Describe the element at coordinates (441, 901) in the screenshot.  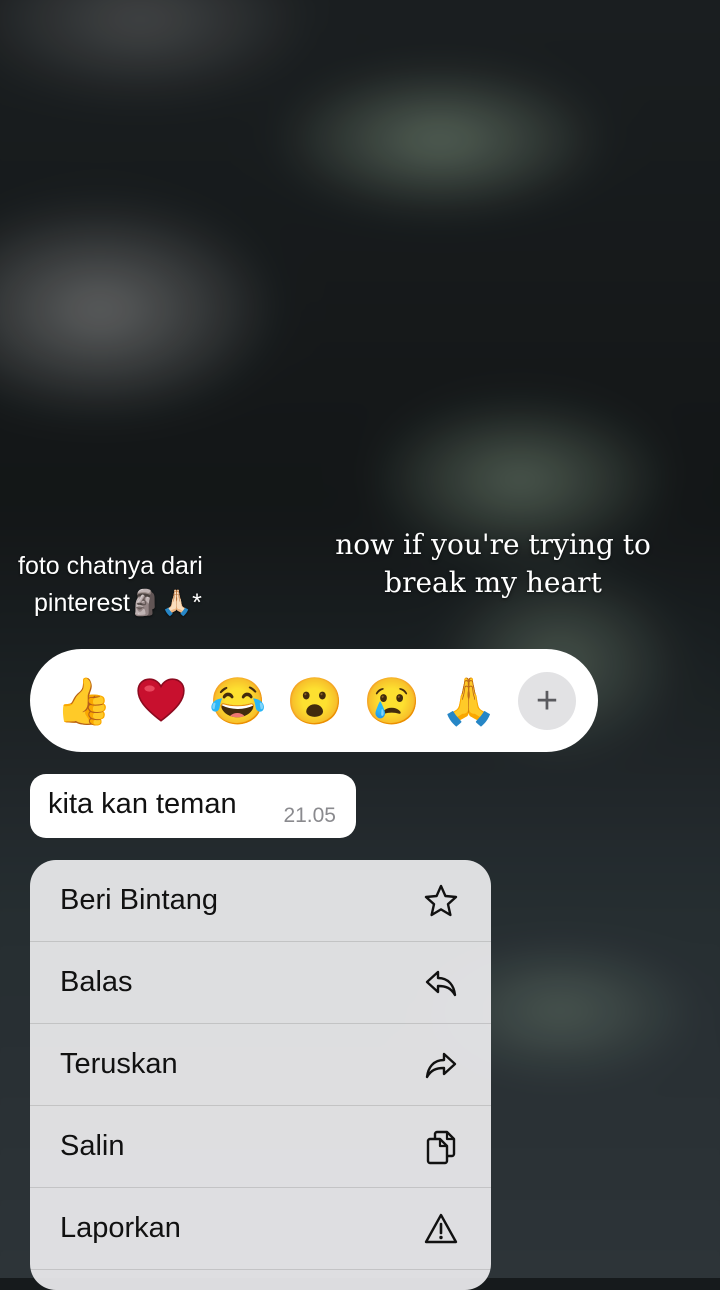
I see `star-icon` at that location.